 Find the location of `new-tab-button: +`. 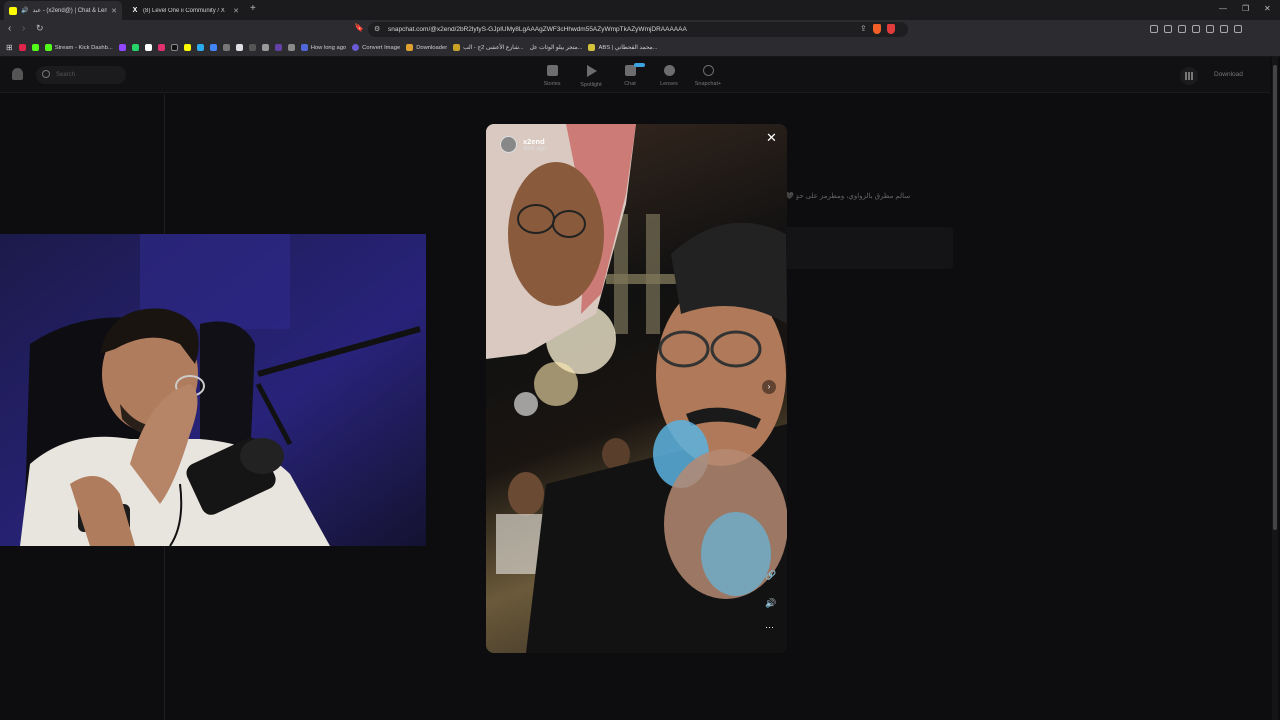

new-tab-button: + is located at coordinates (253, 8).